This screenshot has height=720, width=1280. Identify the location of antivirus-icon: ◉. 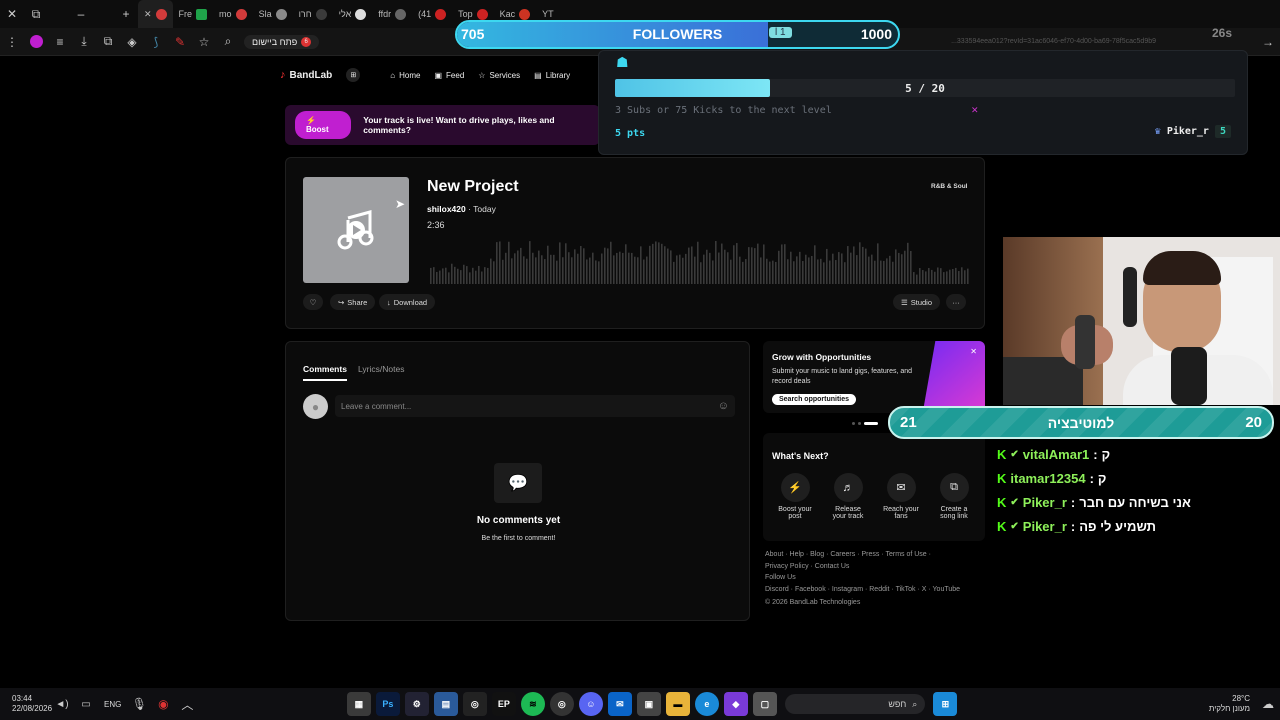
(163, 704).